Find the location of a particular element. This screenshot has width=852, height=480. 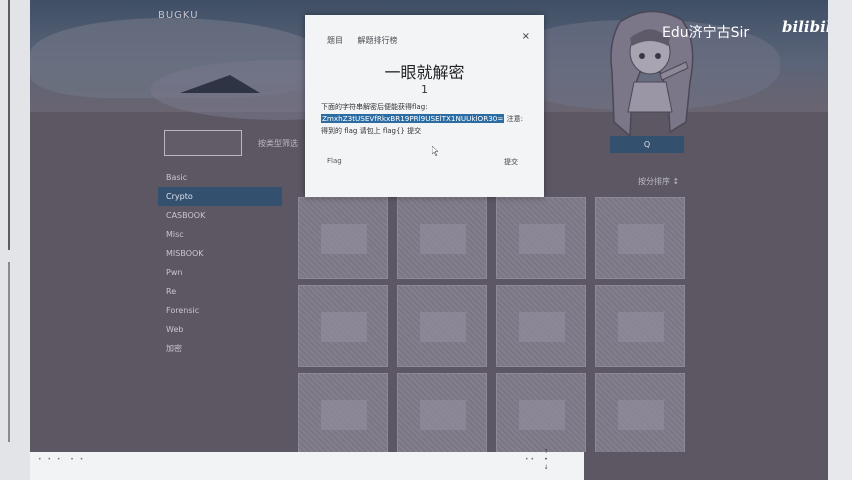

right-window-edge is located at coordinates (840, 240).